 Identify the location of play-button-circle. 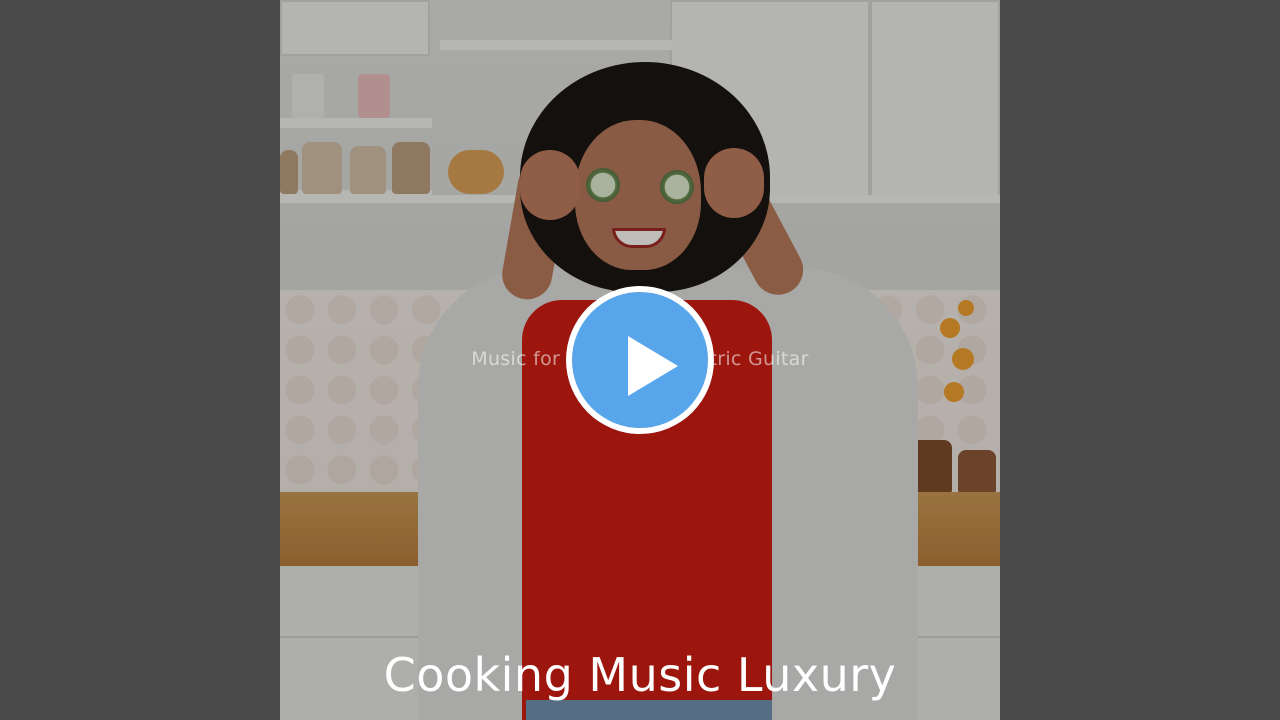
(640, 360).